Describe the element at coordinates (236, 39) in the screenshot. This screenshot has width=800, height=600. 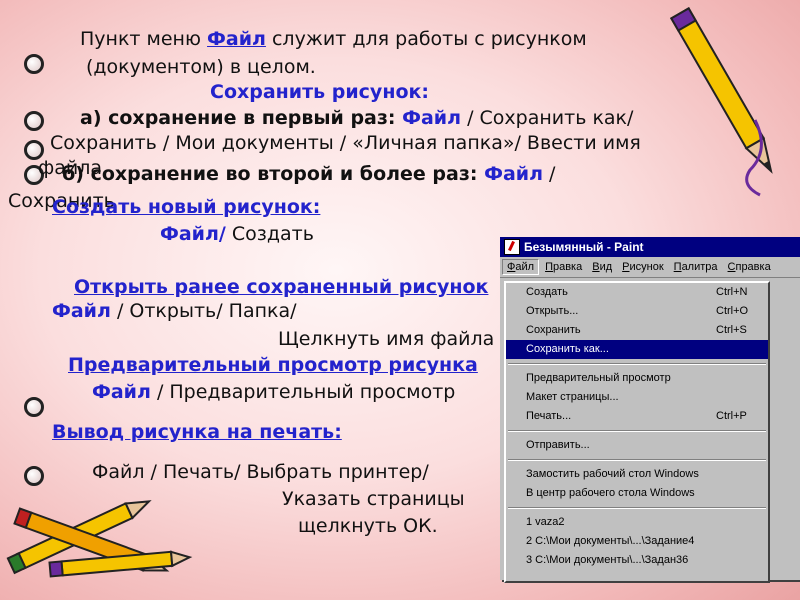
I see `file-keyword: Файл` at that location.